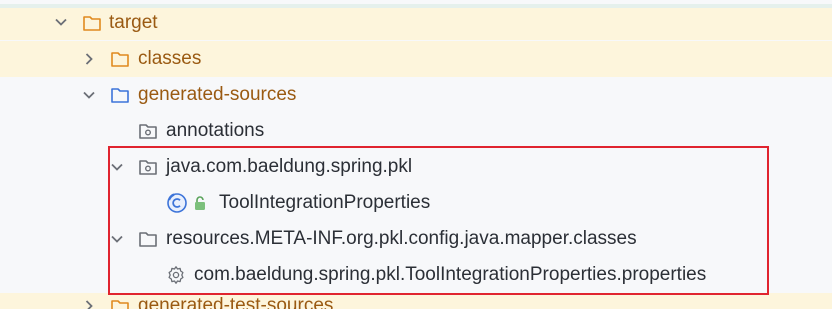 The image size is (832, 309). Describe the element at coordinates (176, 275) in the screenshot. I see `gear-icon` at that location.